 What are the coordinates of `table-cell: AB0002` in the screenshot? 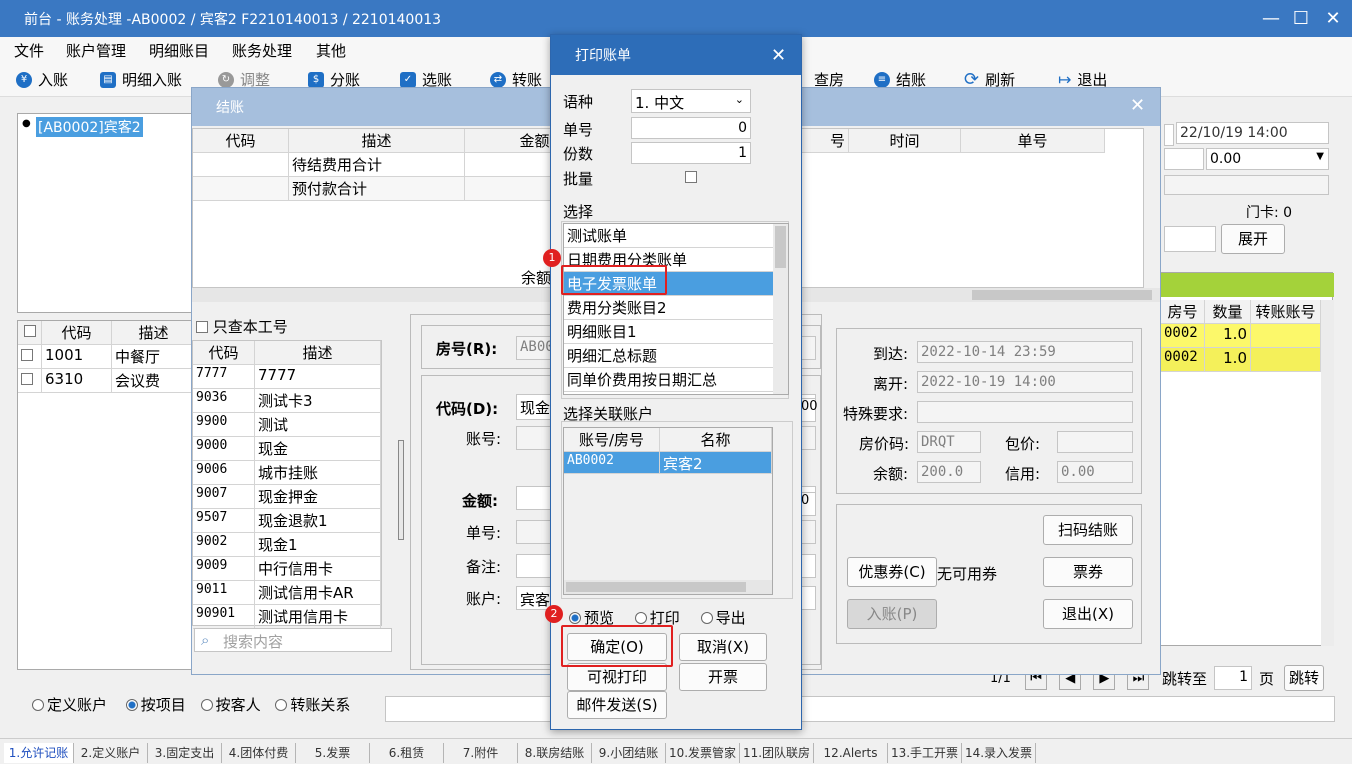 It's located at (612, 463).